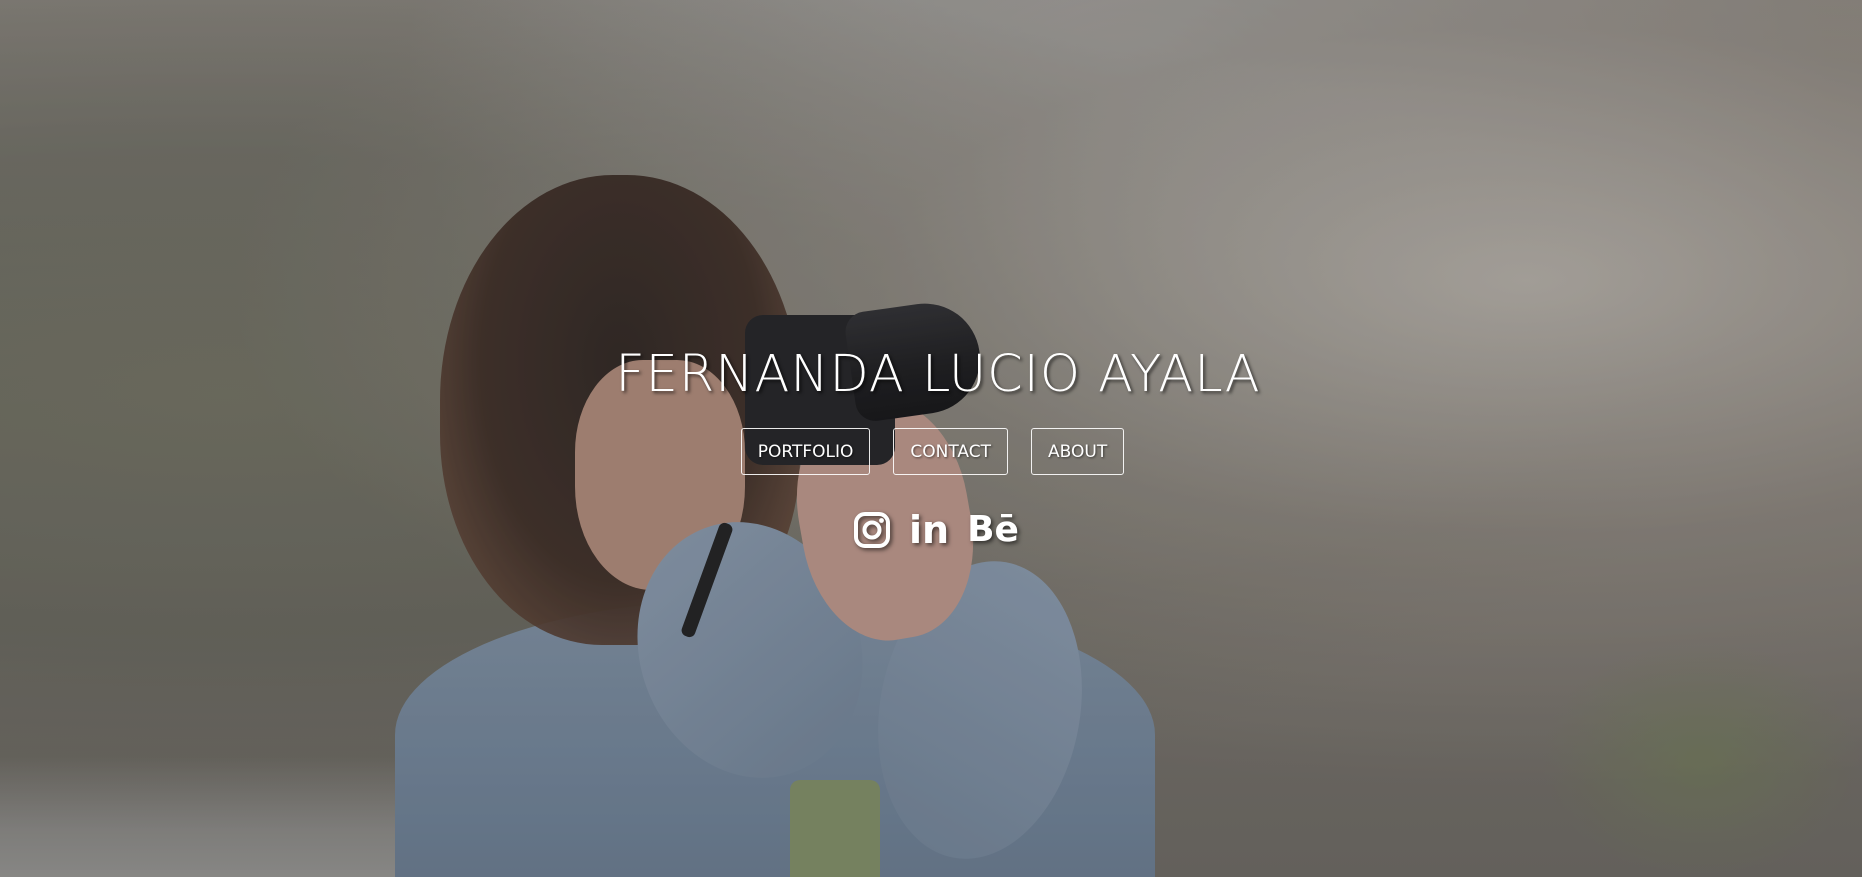 The width and height of the screenshot is (1862, 877). I want to click on behance-link: Bē, so click(993, 530).